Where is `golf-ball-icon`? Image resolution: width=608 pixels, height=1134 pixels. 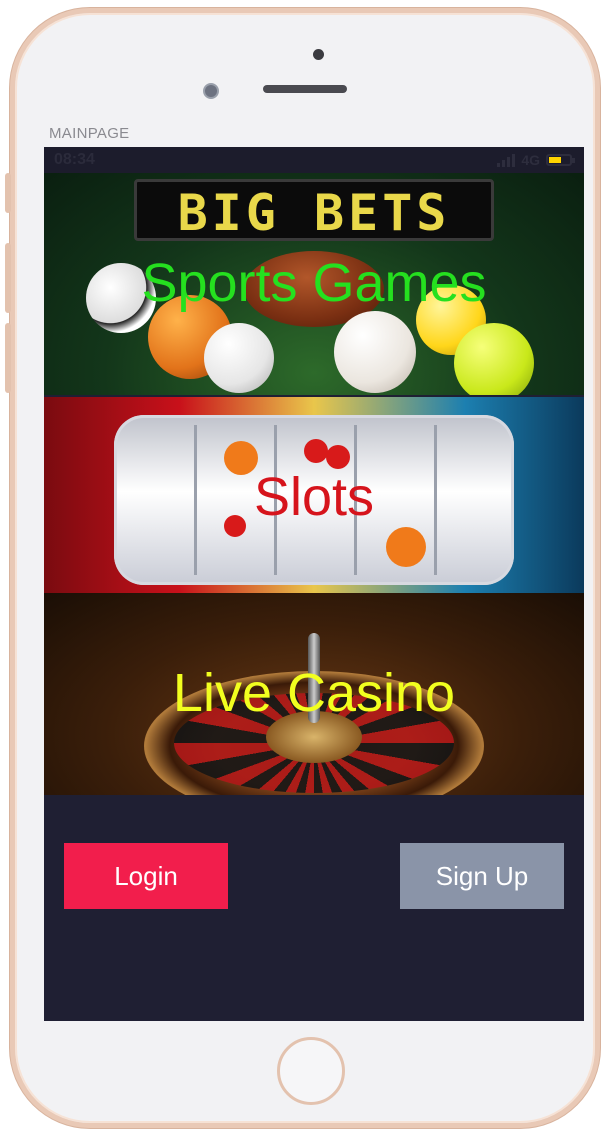
golf-ball-icon is located at coordinates (239, 358).